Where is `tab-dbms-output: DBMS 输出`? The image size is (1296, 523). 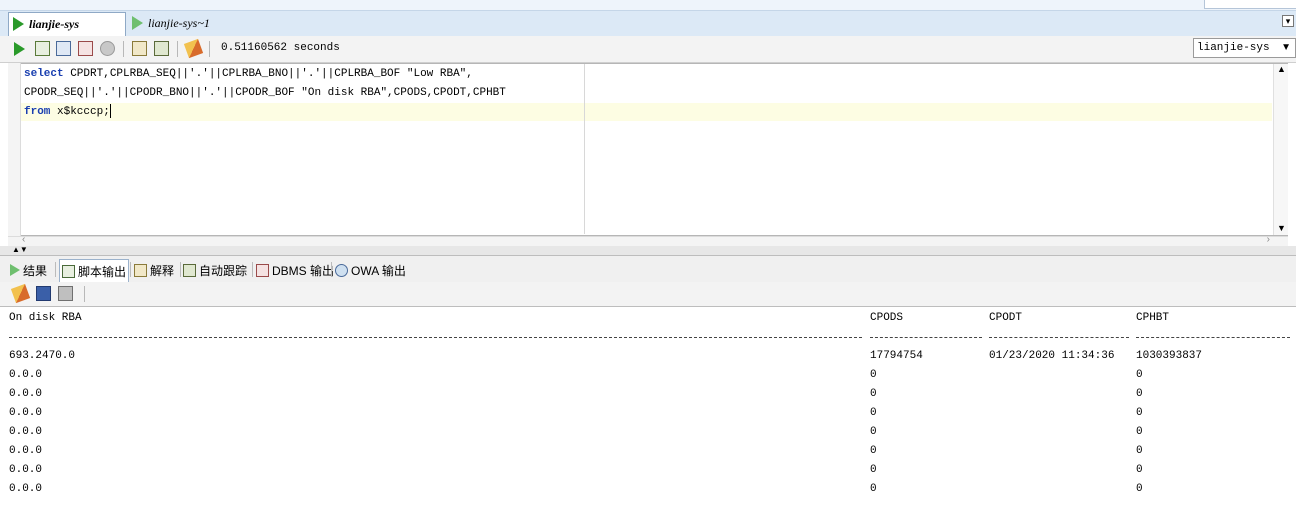 tab-dbms-output: DBMS 输出 is located at coordinates (295, 270).